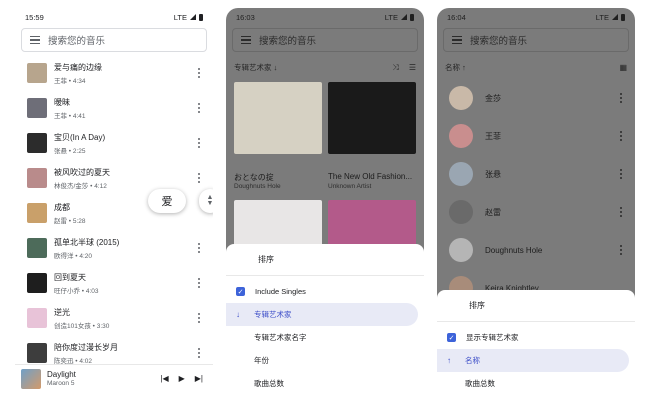 The width and height of the screenshot is (650, 402). What do you see at coordinates (461, 136) in the screenshot?
I see `artist-avatar` at bounding box center [461, 136].